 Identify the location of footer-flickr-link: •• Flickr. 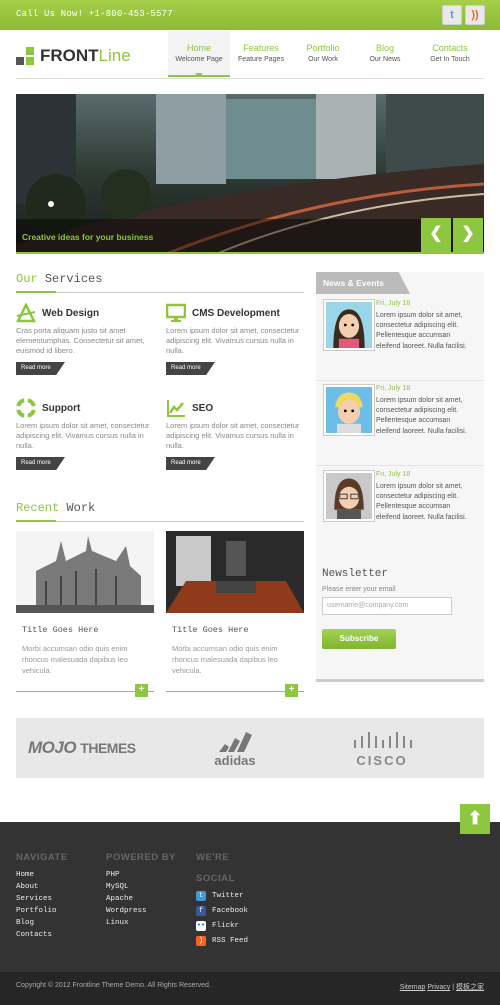
(222, 925).